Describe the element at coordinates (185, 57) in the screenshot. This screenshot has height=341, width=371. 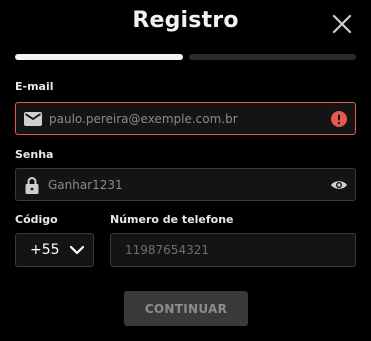
I see `step-progress` at that location.